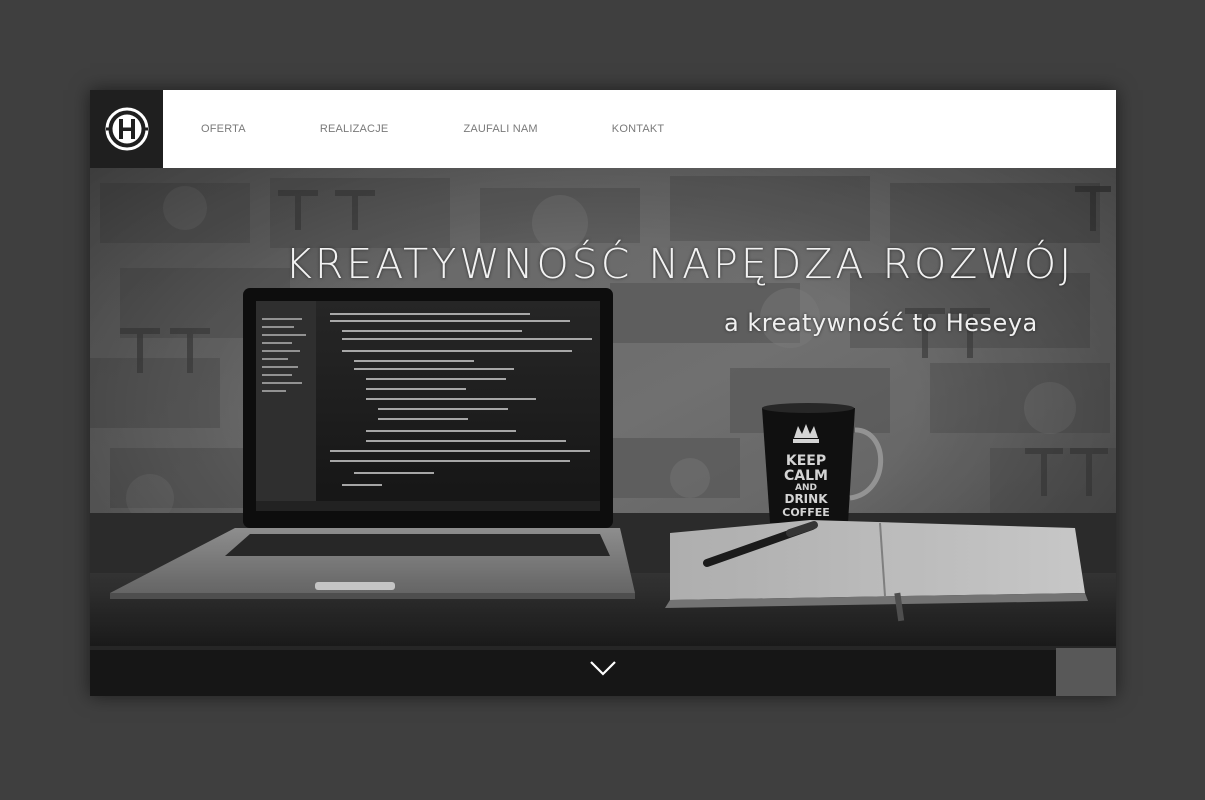 The height and width of the screenshot is (800, 1205). I want to click on nav-item-realizacje: REALIZACJE, so click(354, 129).